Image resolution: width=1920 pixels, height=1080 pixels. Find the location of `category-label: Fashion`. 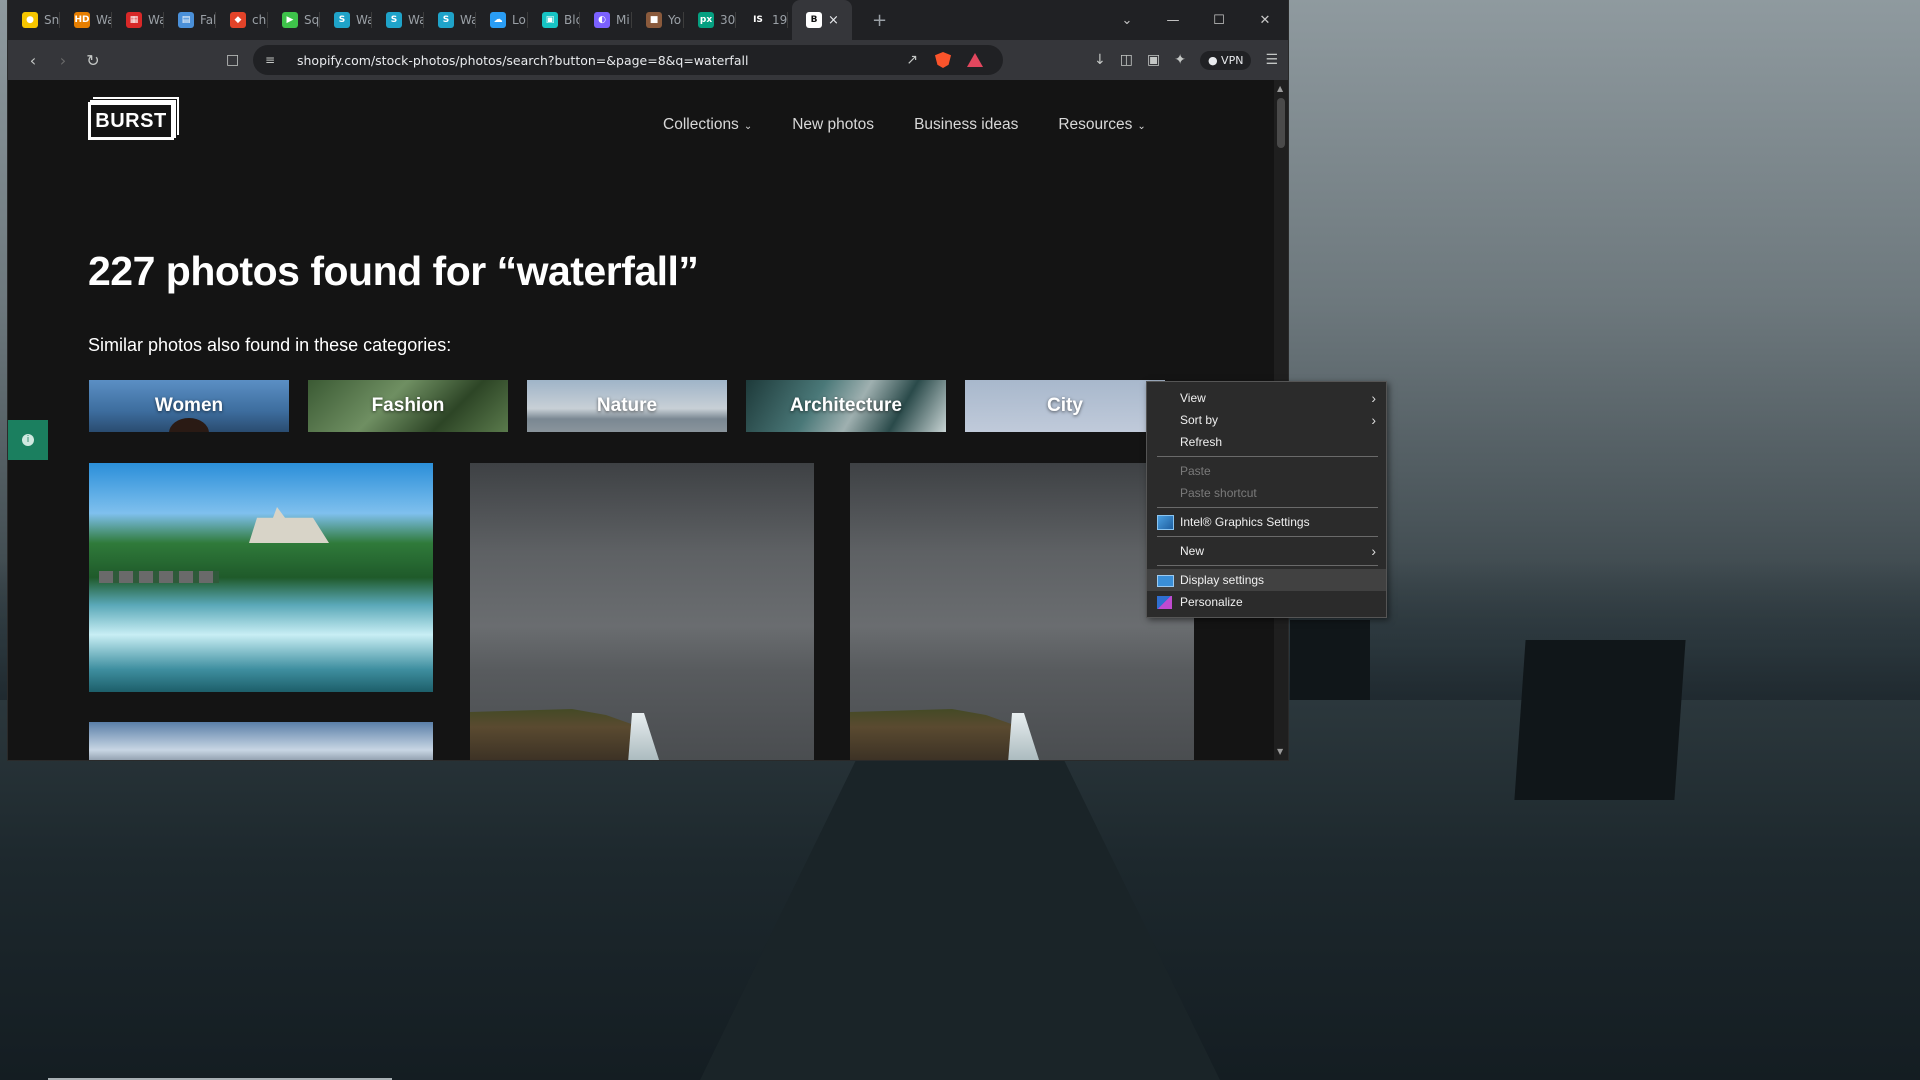

category-label: Fashion is located at coordinates (408, 405).